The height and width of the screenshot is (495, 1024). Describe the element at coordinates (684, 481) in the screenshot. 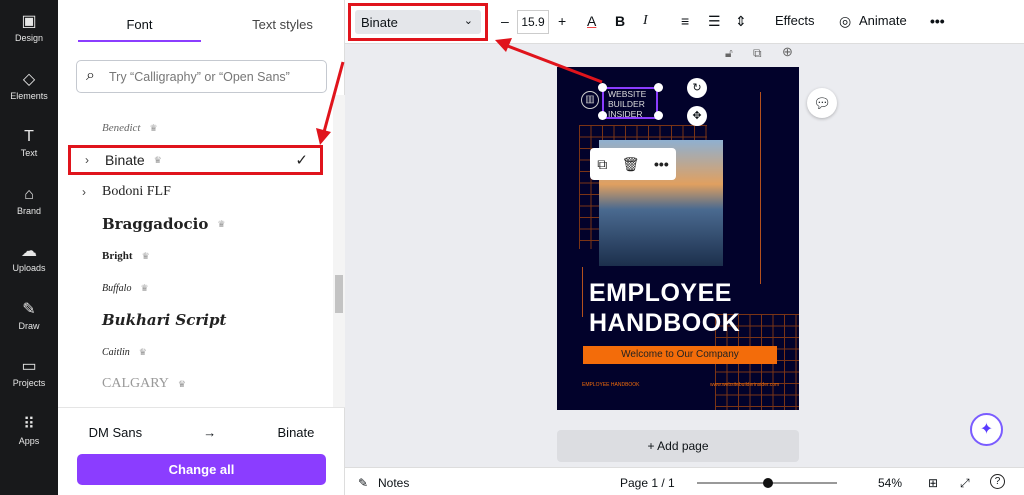

I see `bottom-bar: ✎ Notes Page 1 / 1 54% ⊞ ⤢ ?` at that location.